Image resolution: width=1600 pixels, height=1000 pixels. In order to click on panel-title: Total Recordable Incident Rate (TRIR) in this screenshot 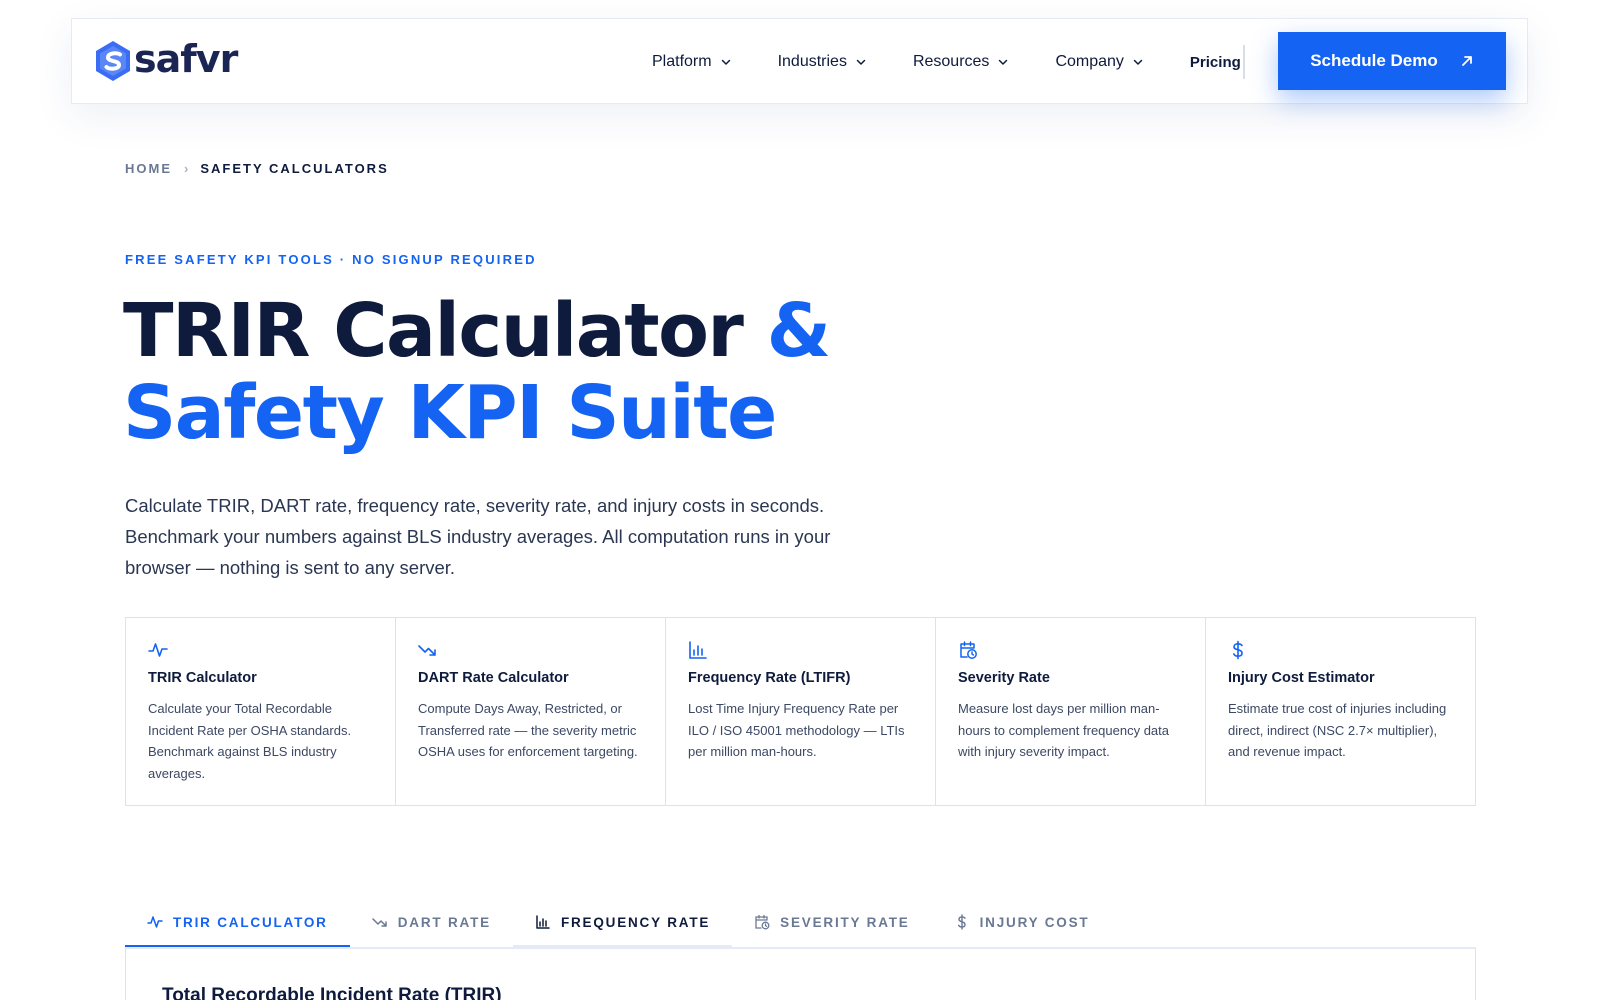, I will do `click(332, 992)`.